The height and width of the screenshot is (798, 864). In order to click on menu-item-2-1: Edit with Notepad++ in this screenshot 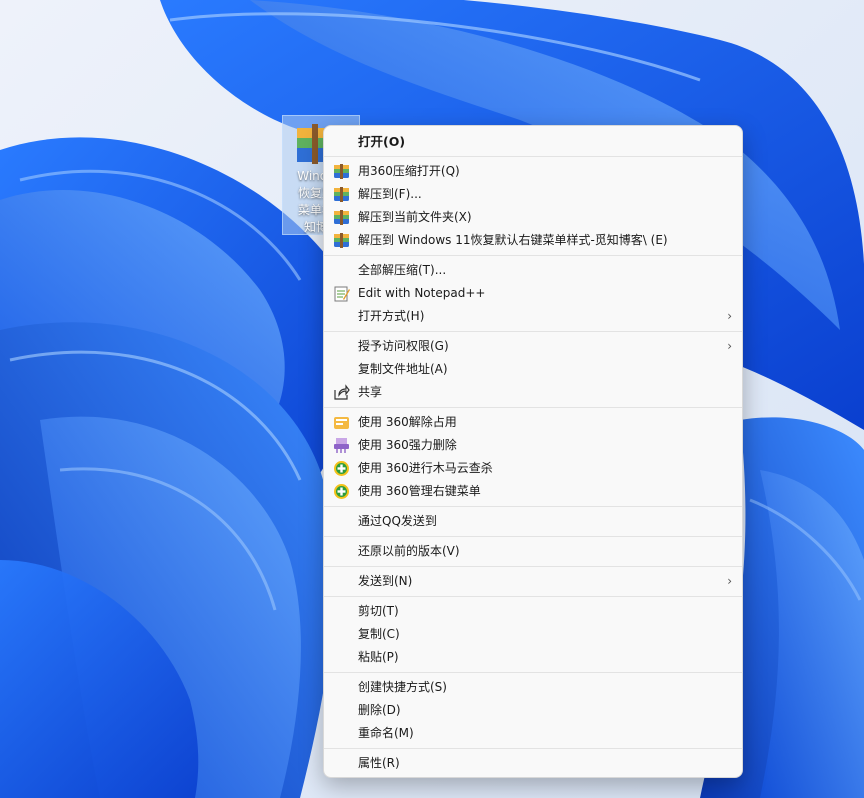, I will do `click(533, 293)`.